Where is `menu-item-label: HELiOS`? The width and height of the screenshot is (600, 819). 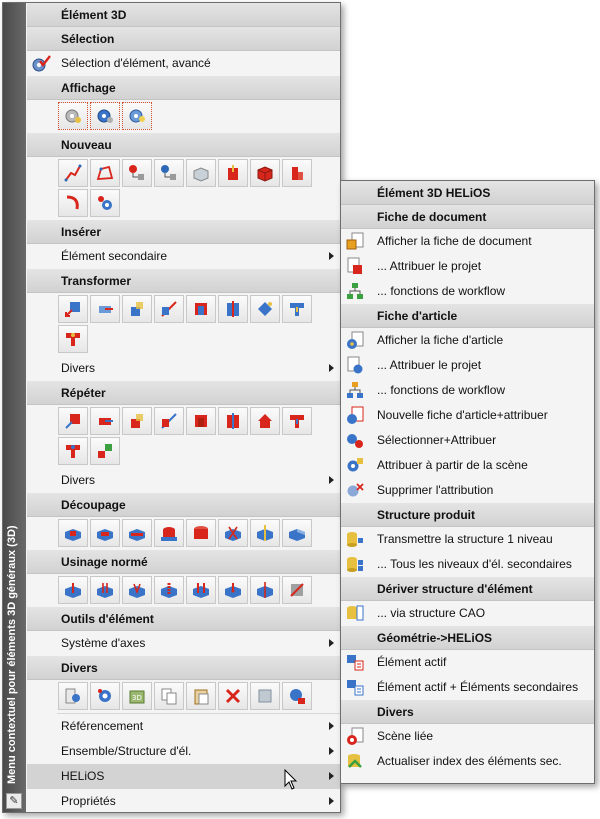 menu-item-label: HELiOS is located at coordinates (83, 776).